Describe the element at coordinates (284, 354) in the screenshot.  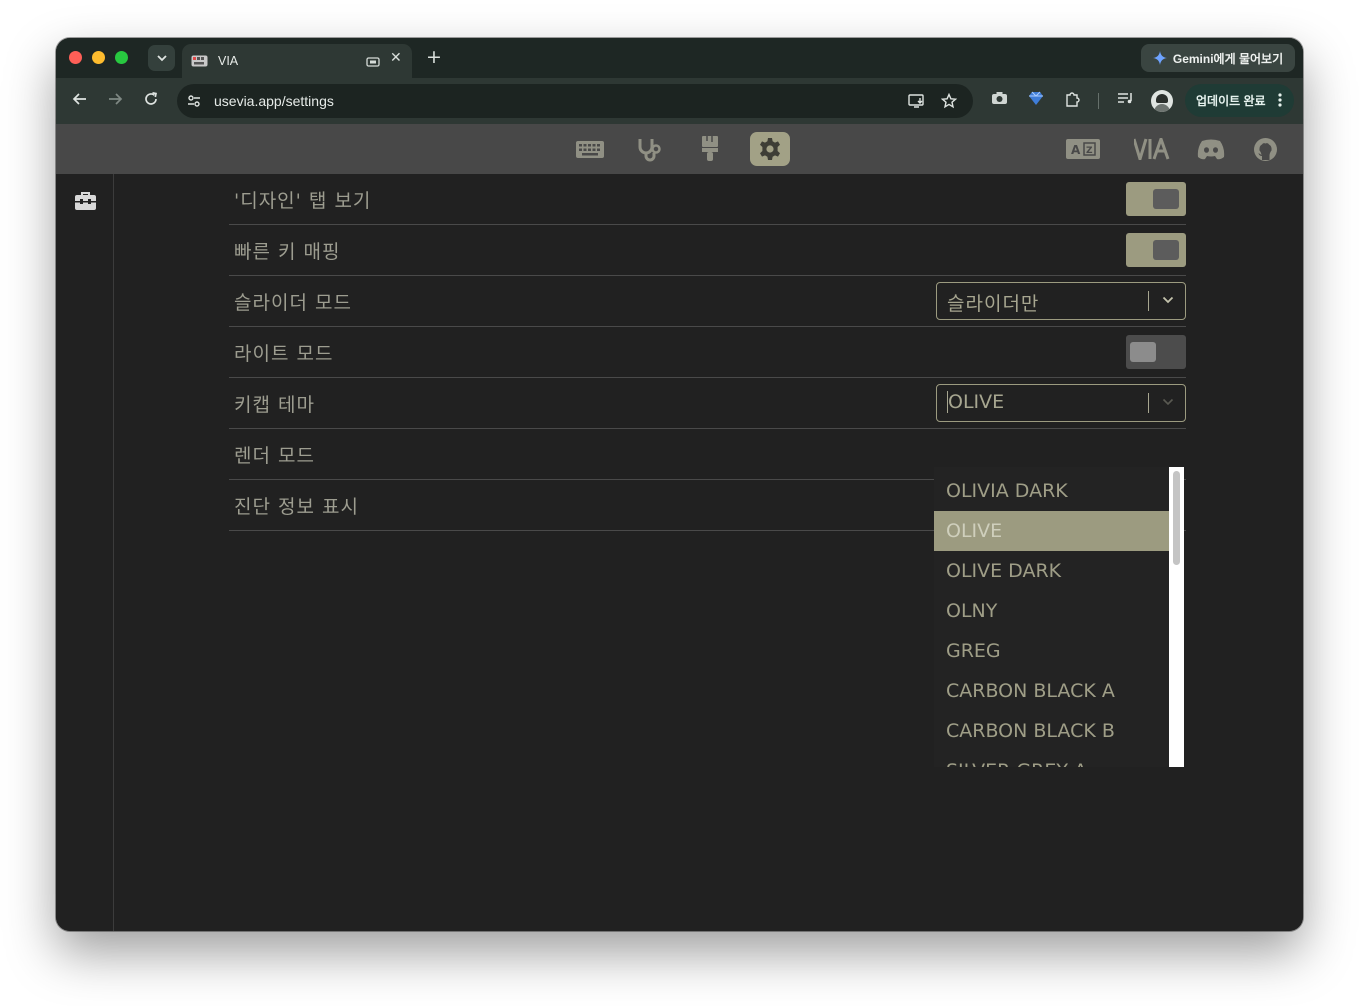
I see `setting-label: 라이트 모드` at that location.